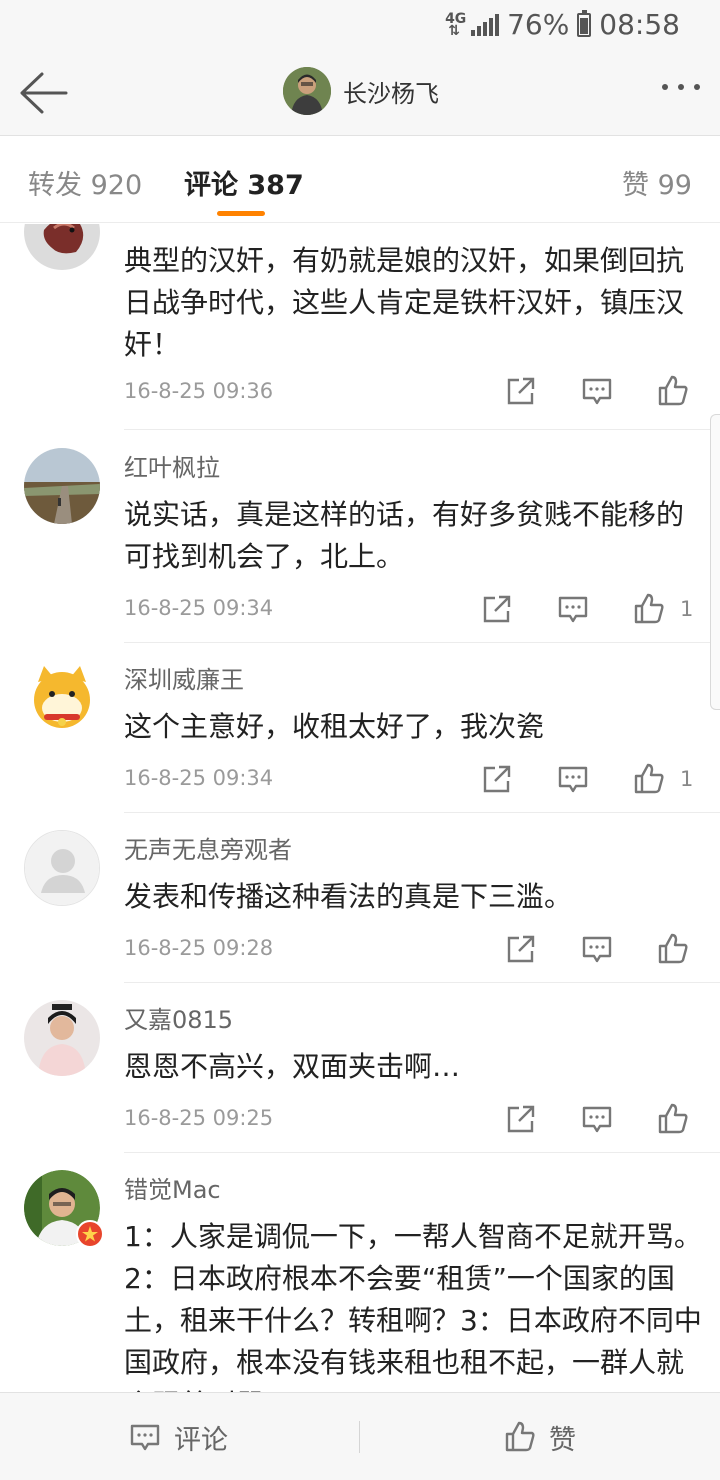 The height and width of the screenshot is (1480, 720). I want to click on scrollbar, so click(715, 562).